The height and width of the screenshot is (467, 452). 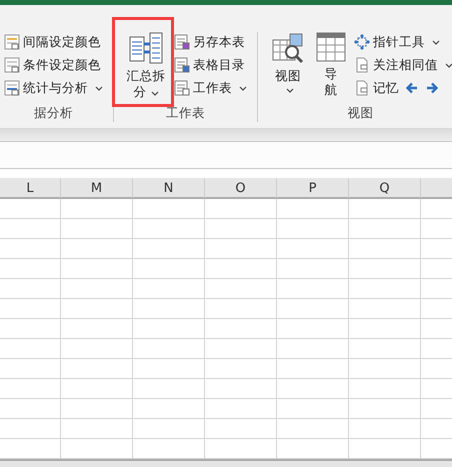 I want to click on ribbon-button: 表格目录, so click(x=209, y=65).